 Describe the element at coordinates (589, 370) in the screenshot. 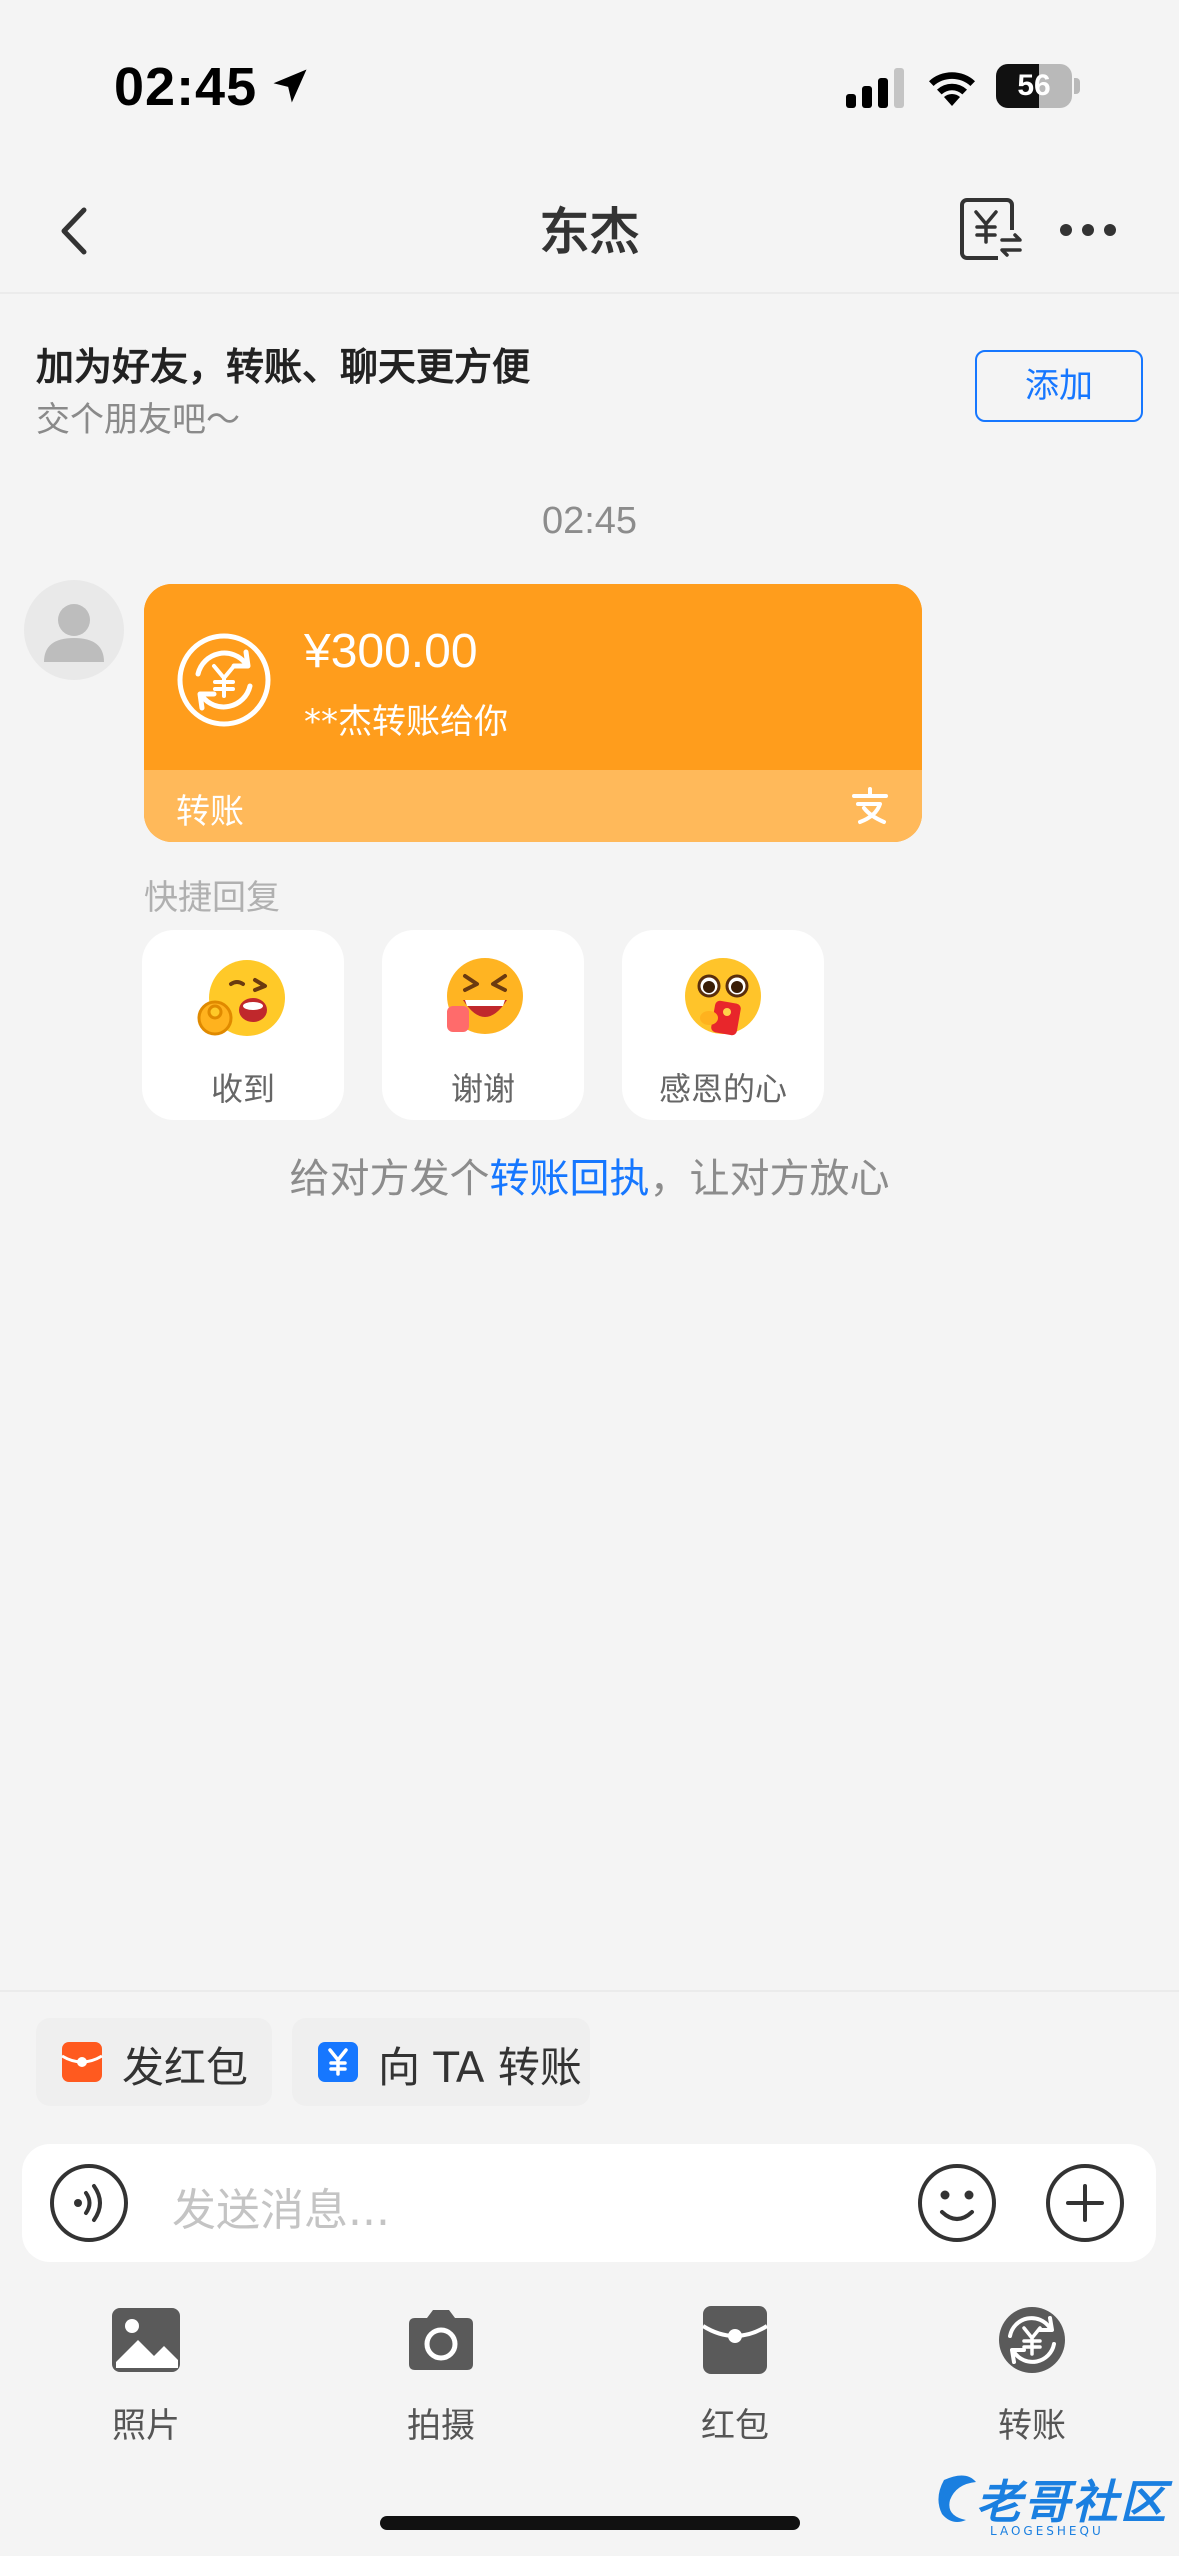

I see `add-friend-banner: 加为好友，转账、聊天更方便 交个朋友吧～ 添加` at that location.